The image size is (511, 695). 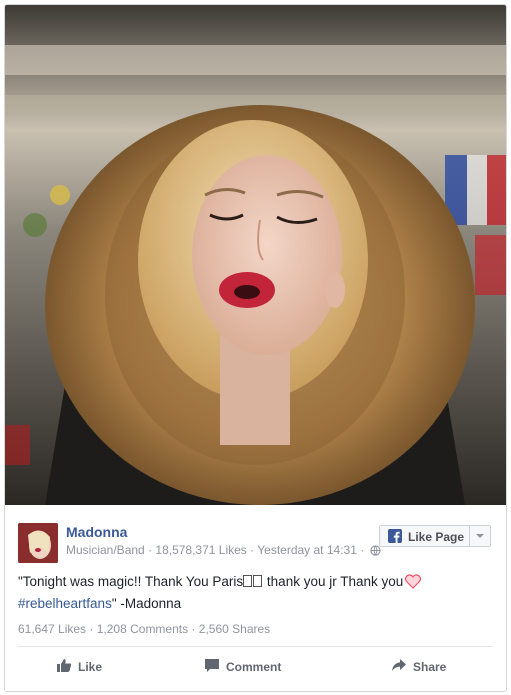 I want to click on facebook-icon, so click(x=395, y=536).